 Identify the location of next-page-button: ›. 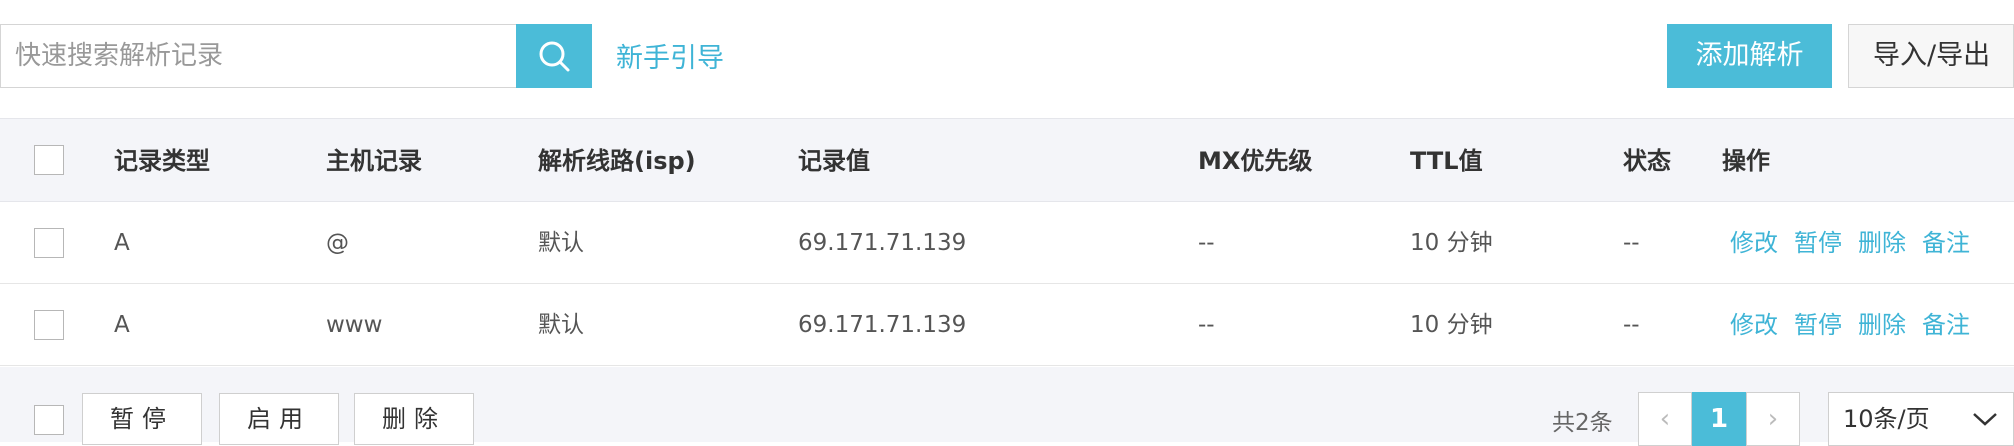
(1773, 419).